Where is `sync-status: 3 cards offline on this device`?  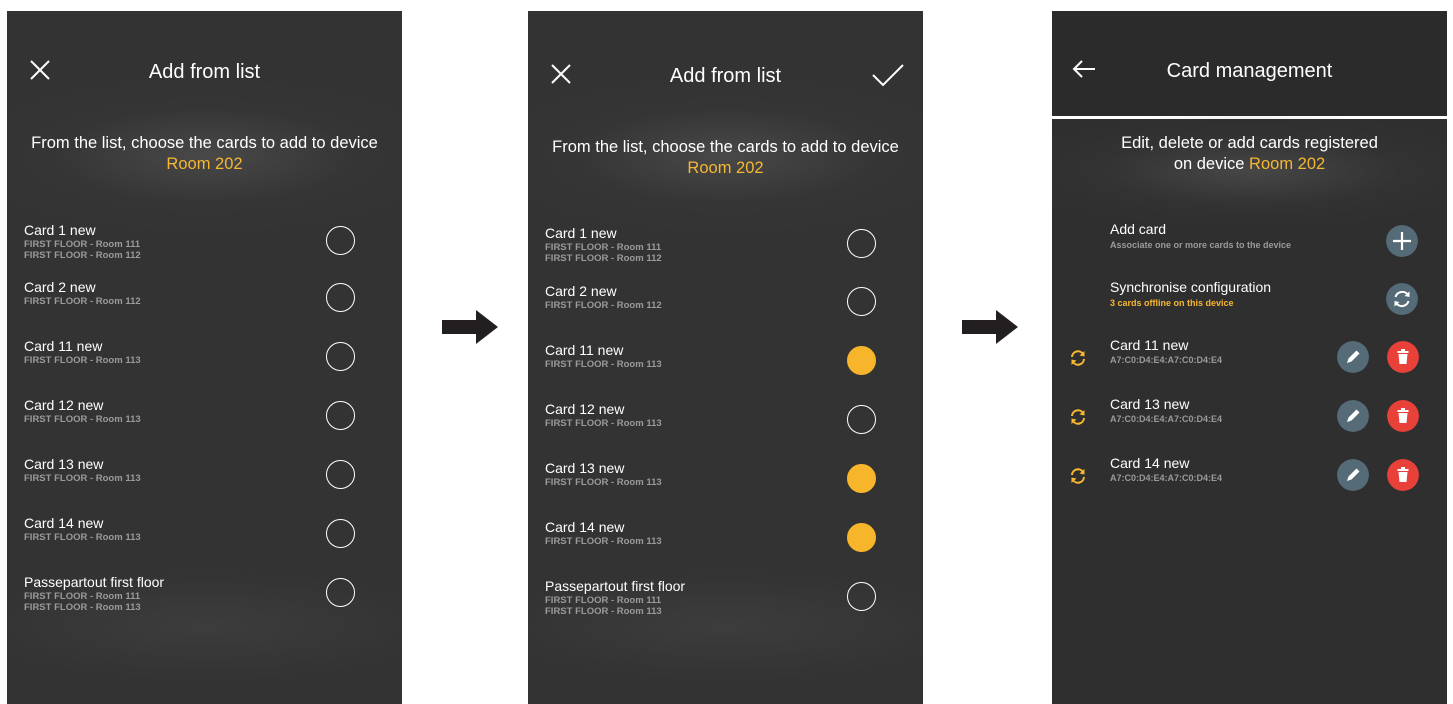
sync-status: 3 cards offline on this device is located at coordinates (1172, 303).